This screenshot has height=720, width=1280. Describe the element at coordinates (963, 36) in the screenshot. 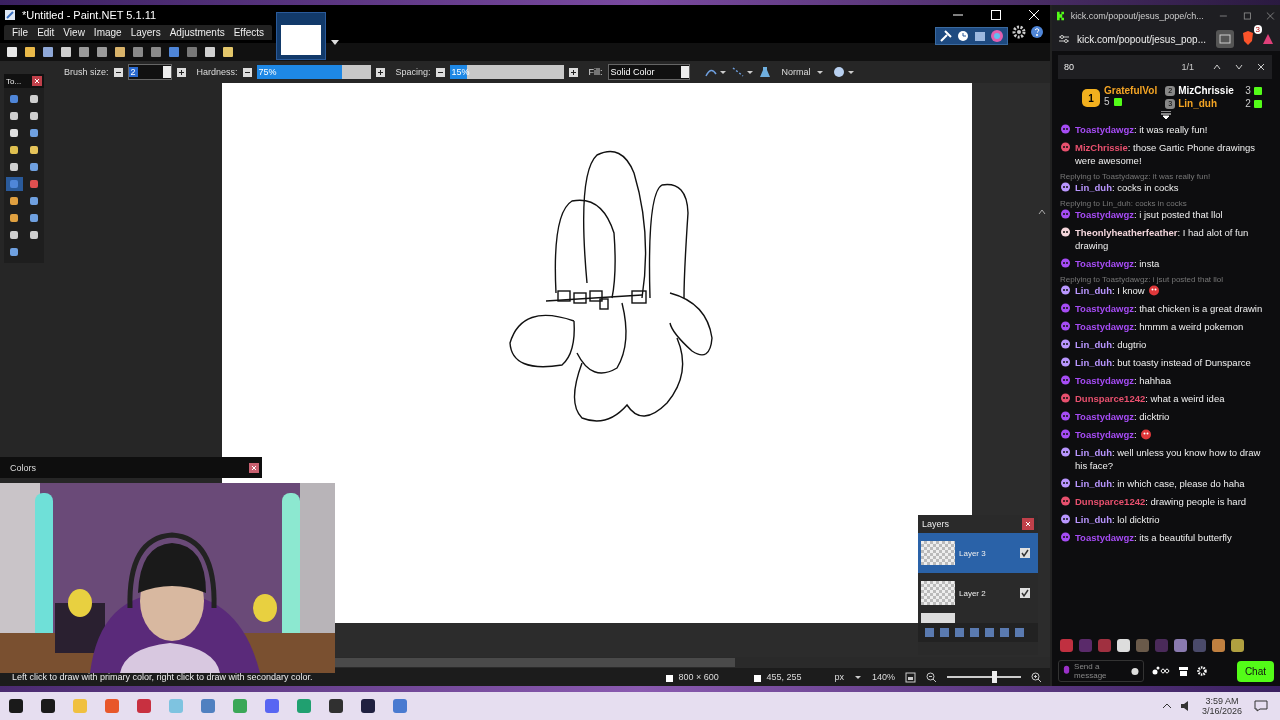

I see `history-icon` at that location.